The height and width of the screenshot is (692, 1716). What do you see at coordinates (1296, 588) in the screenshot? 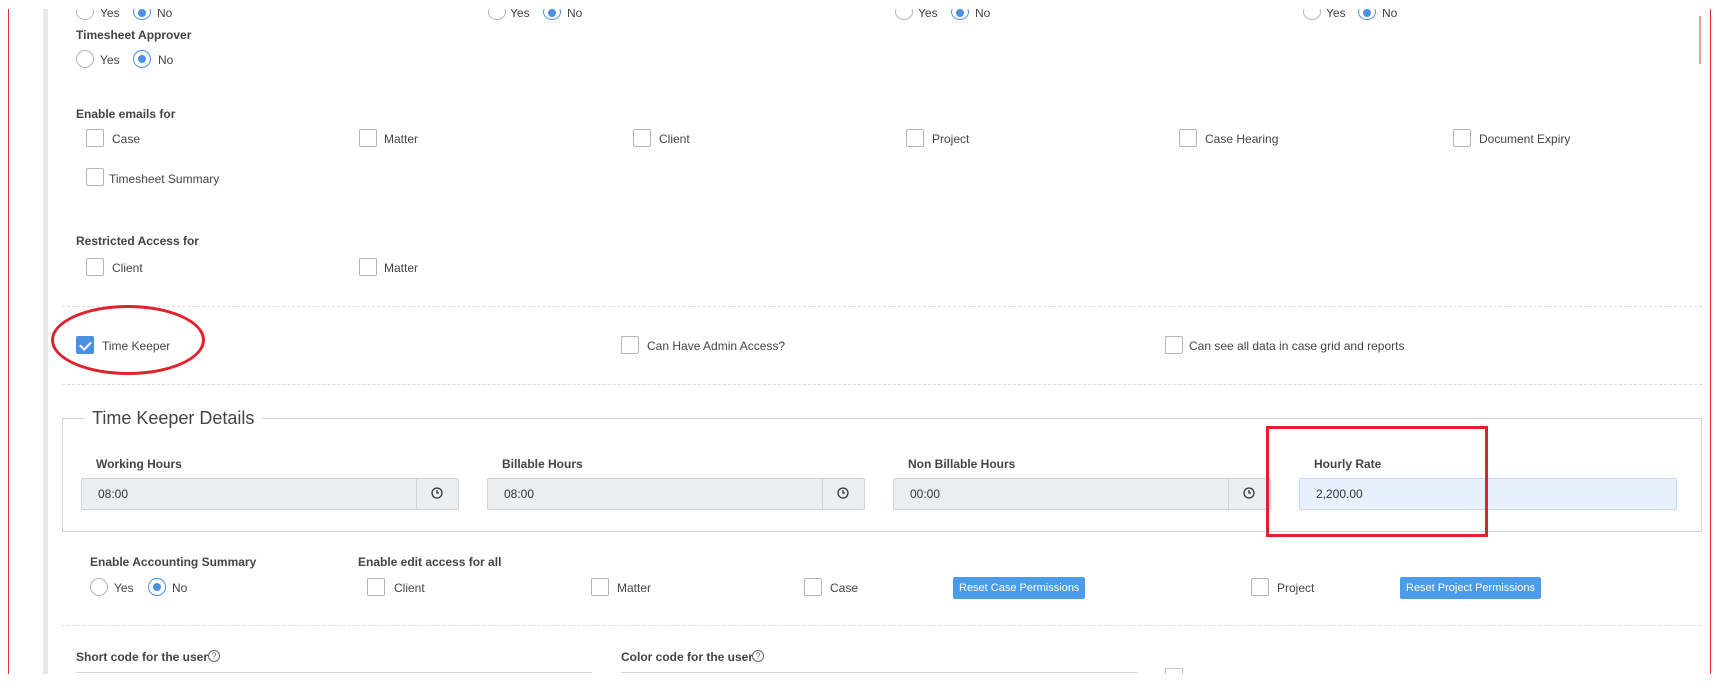
I see `edit-project-label: Project` at bounding box center [1296, 588].